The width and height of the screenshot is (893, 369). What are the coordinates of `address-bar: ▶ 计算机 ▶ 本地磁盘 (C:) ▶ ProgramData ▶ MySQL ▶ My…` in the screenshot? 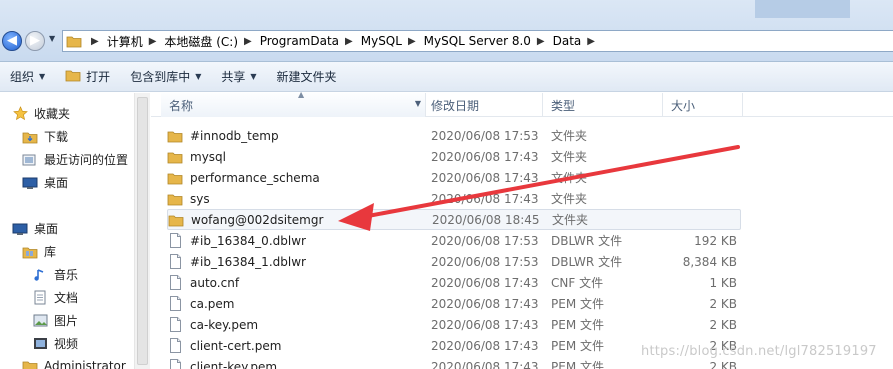 It's located at (477, 41).